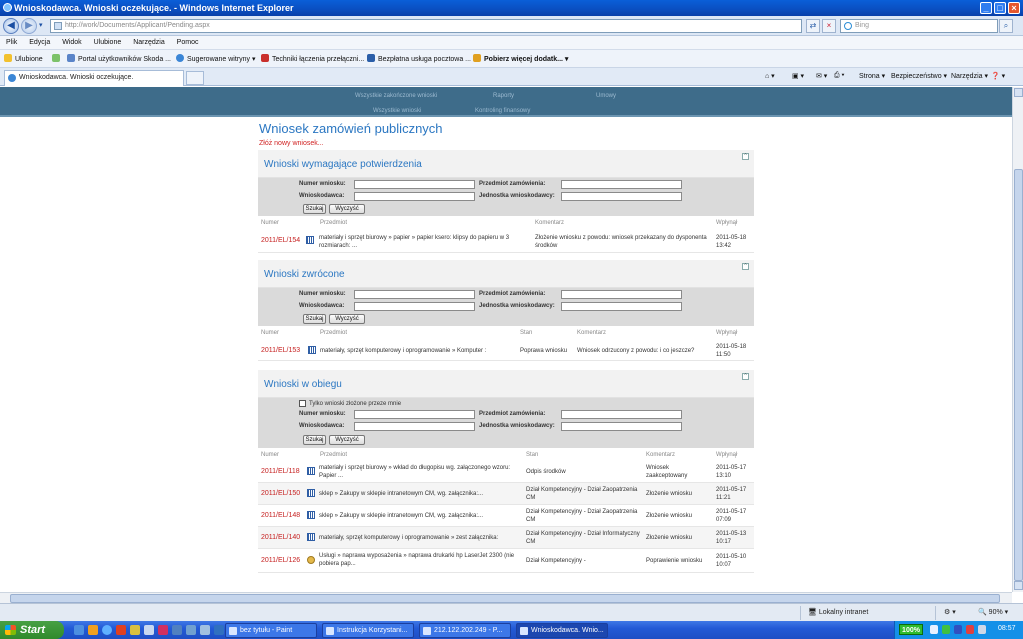 This screenshot has width=1023, height=639. What do you see at coordinates (302, 403) in the screenshot?
I see `only-mine-checkbox` at bounding box center [302, 403].